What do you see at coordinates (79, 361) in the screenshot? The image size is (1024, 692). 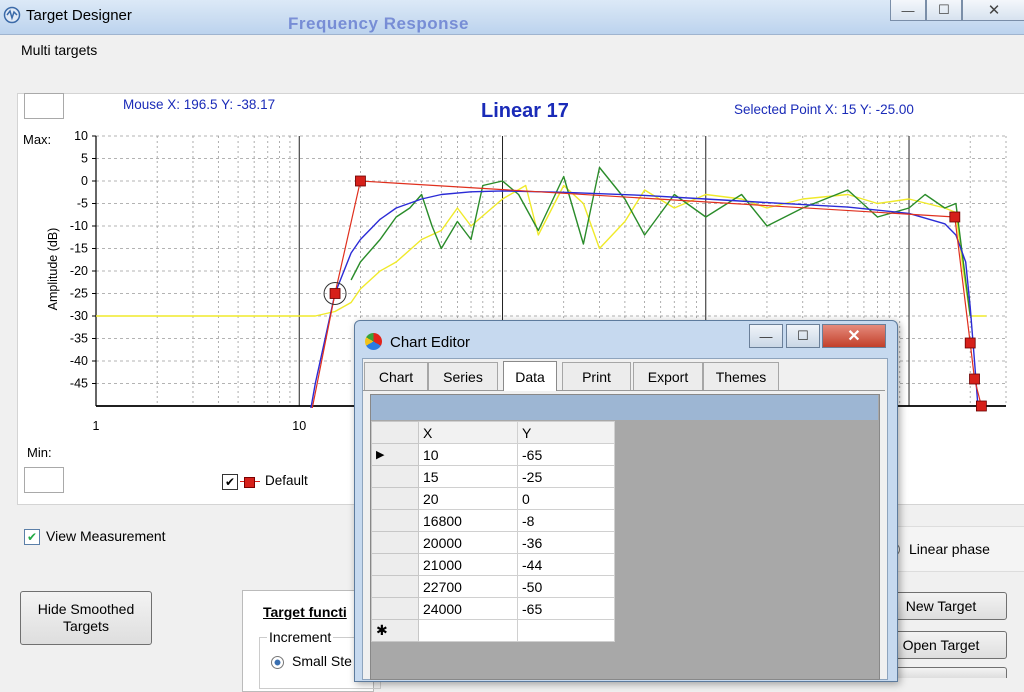 I see `y-tick-label: -40` at bounding box center [79, 361].